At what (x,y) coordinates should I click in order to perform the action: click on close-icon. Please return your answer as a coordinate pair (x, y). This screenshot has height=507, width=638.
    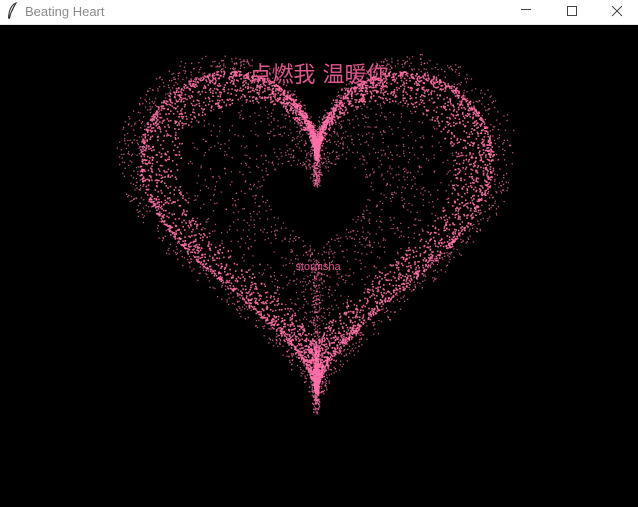
    Looking at the image, I should click on (617, 11).